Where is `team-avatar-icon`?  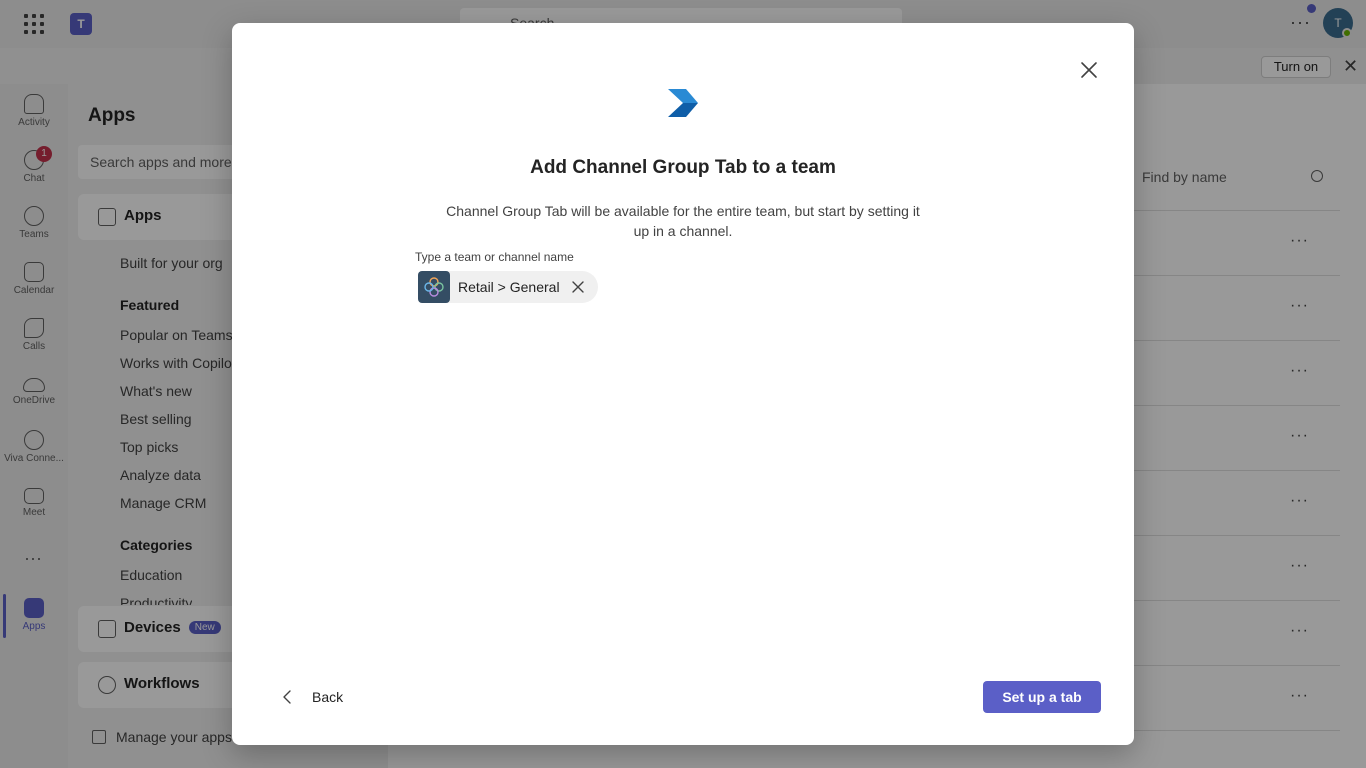 team-avatar-icon is located at coordinates (434, 287).